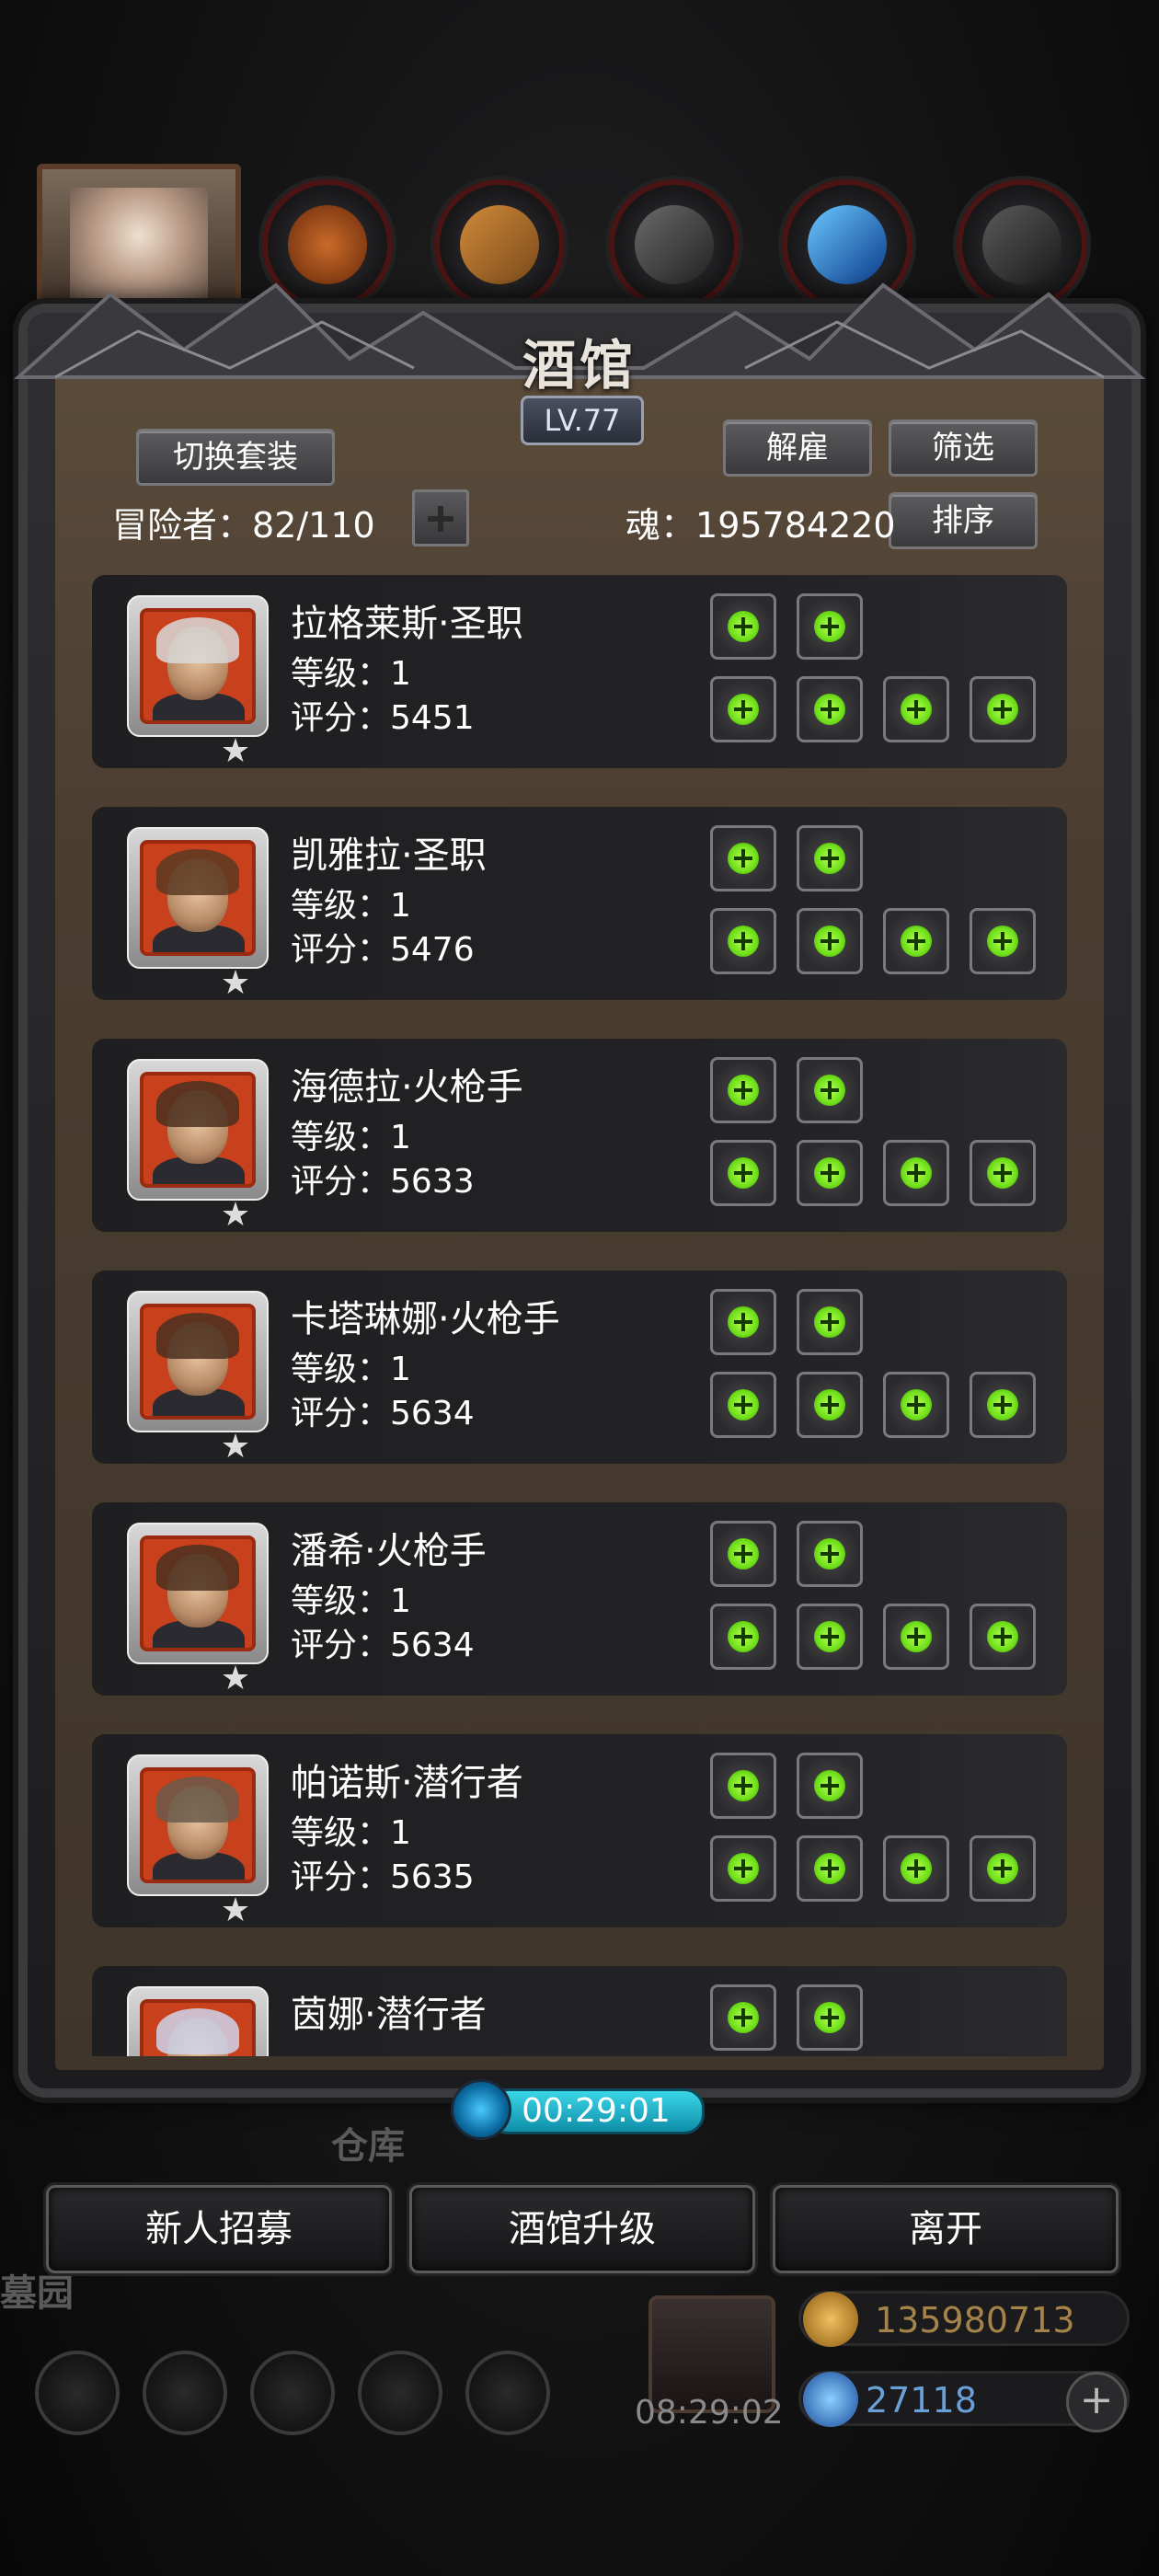 Image resolution: width=1159 pixels, height=2576 pixels. Describe the element at coordinates (963, 448) in the screenshot. I see `filter-button: 筛选` at that location.